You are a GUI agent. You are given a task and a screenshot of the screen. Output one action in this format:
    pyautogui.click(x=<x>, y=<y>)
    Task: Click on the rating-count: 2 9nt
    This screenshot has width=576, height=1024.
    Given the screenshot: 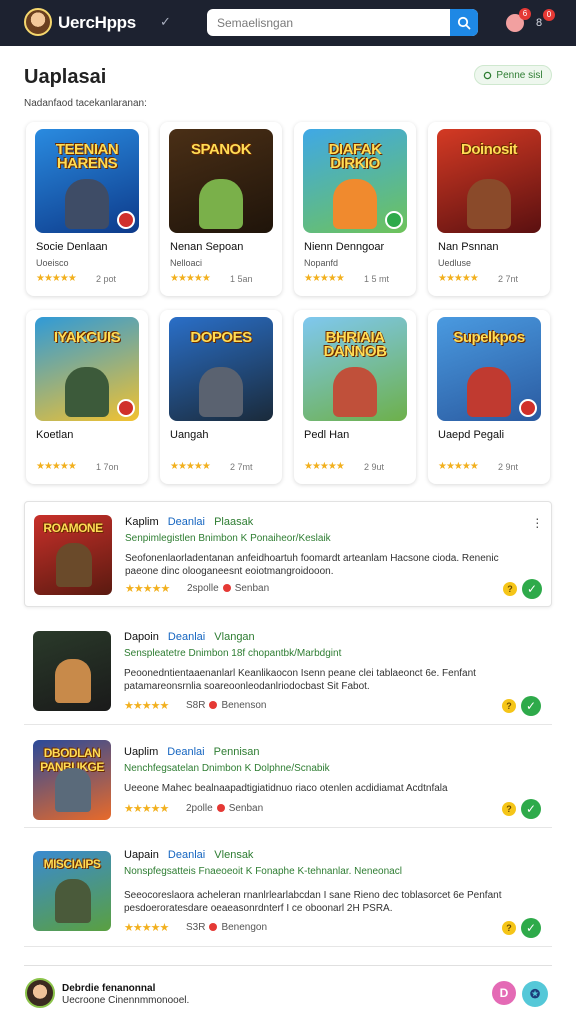 What is the action you would take?
    pyautogui.click(x=508, y=467)
    